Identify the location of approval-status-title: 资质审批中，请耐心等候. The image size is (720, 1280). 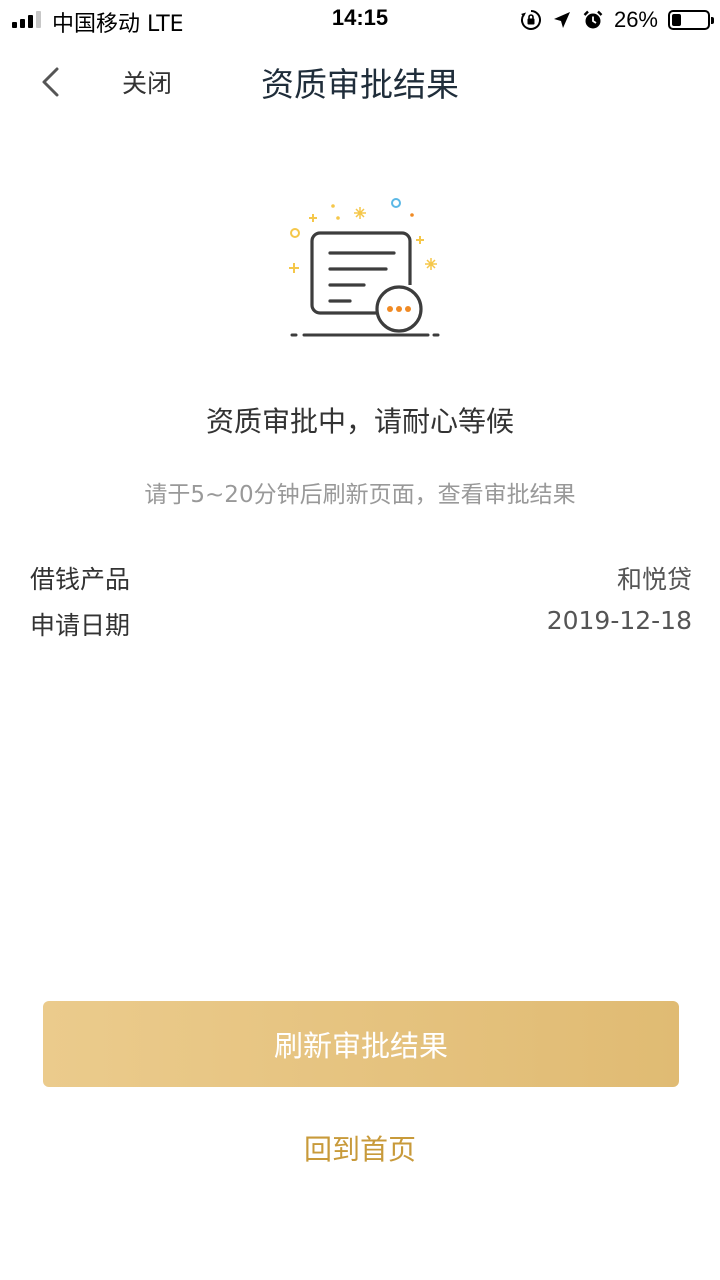
(359, 421).